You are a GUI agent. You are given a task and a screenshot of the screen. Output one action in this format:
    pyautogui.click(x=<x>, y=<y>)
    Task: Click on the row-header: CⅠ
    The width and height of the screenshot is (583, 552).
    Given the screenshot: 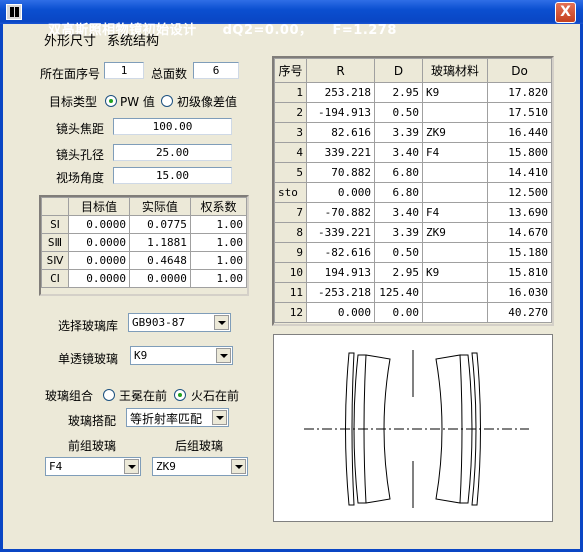 What is the action you would take?
    pyautogui.click(x=55, y=278)
    